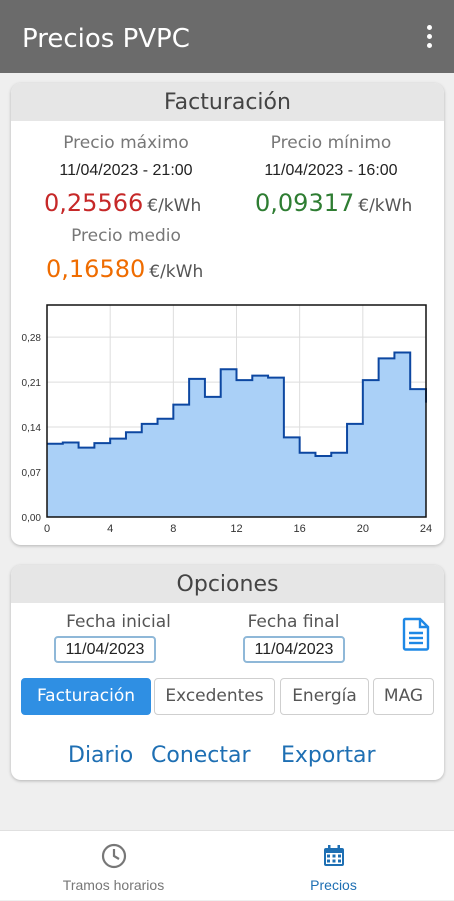 This screenshot has height=901, width=454. Describe the element at coordinates (110, 529) in the screenshot. I see `x-tick-label: 4` at that location.